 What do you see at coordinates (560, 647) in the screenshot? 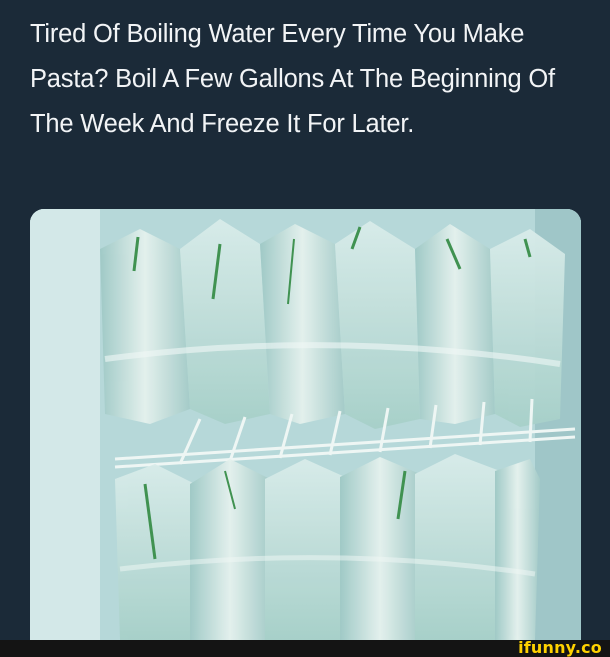
I see `ifunny-watermark: ifunny.co` at bounding box center [560, 647].